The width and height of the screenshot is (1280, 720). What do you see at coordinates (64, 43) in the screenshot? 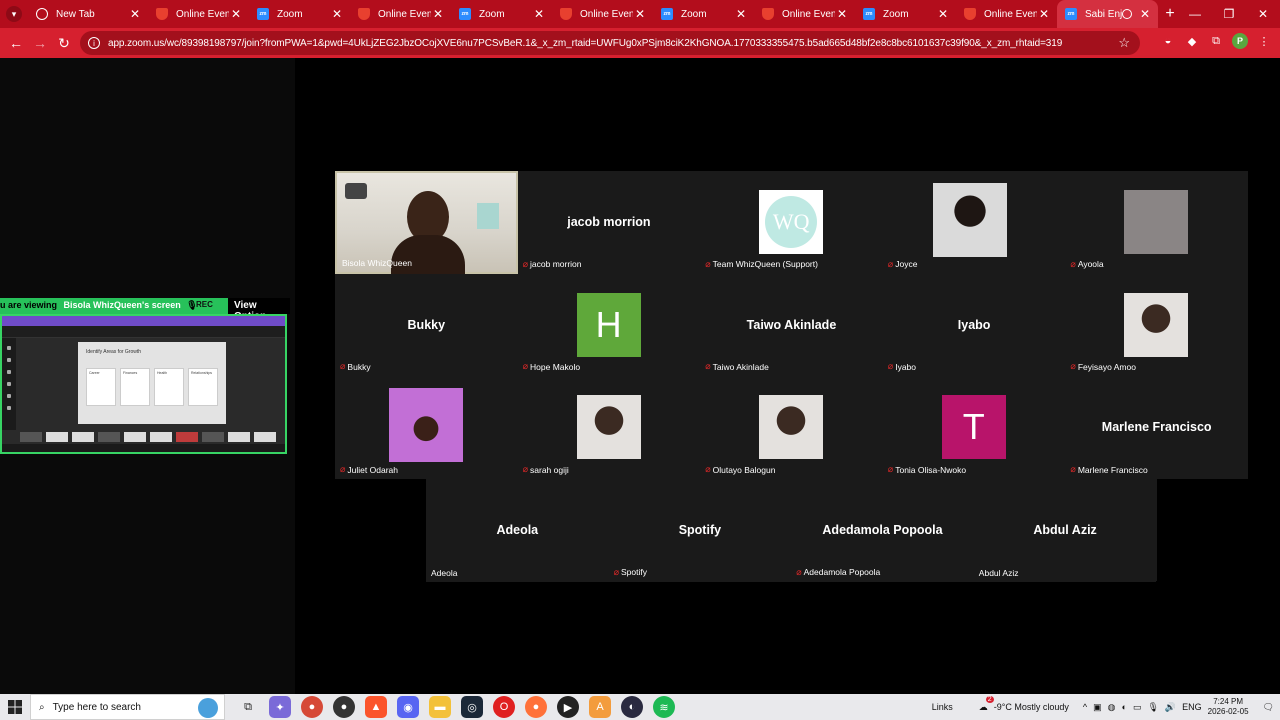
I see `reload-button: ↻` at bounding box center [64, 43].